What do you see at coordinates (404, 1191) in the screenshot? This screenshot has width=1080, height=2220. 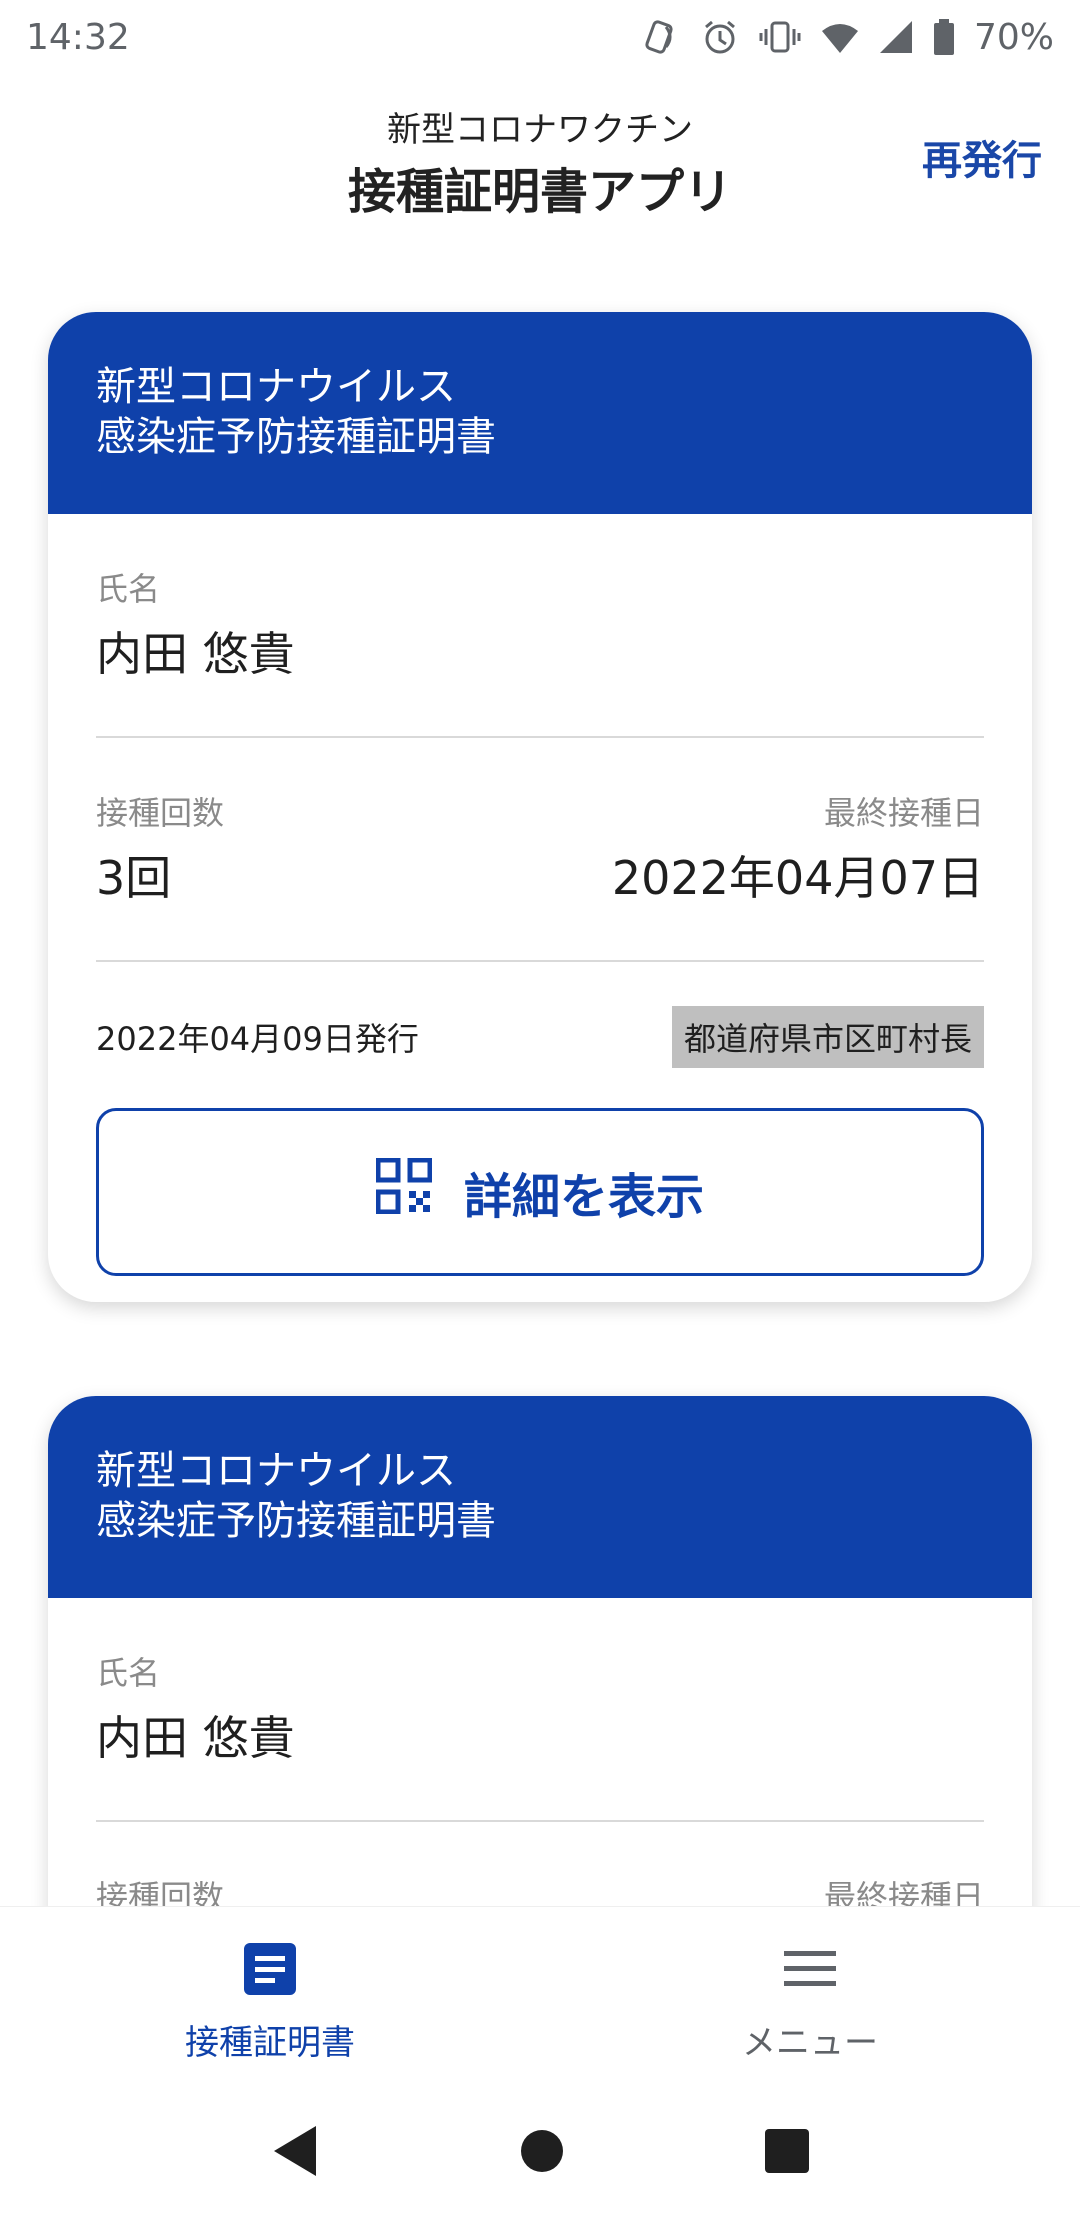 I see `qr-code-icon` at bounding box center [404, 1191].